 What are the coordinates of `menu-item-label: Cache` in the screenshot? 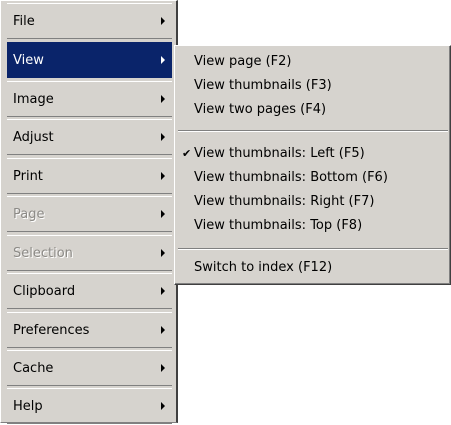 It's located at (33, 368).